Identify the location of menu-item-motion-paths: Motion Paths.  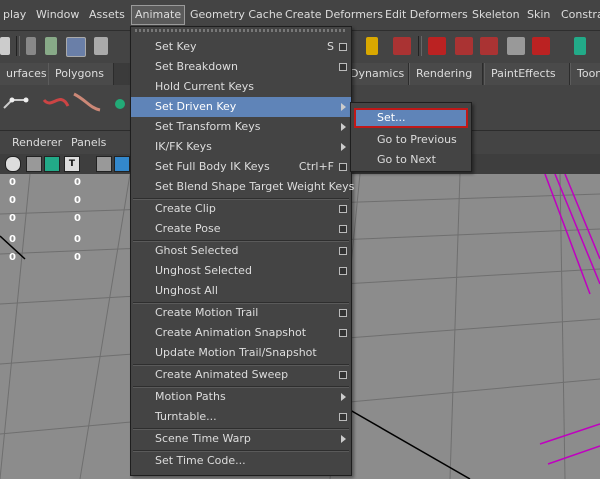
(241, 397).